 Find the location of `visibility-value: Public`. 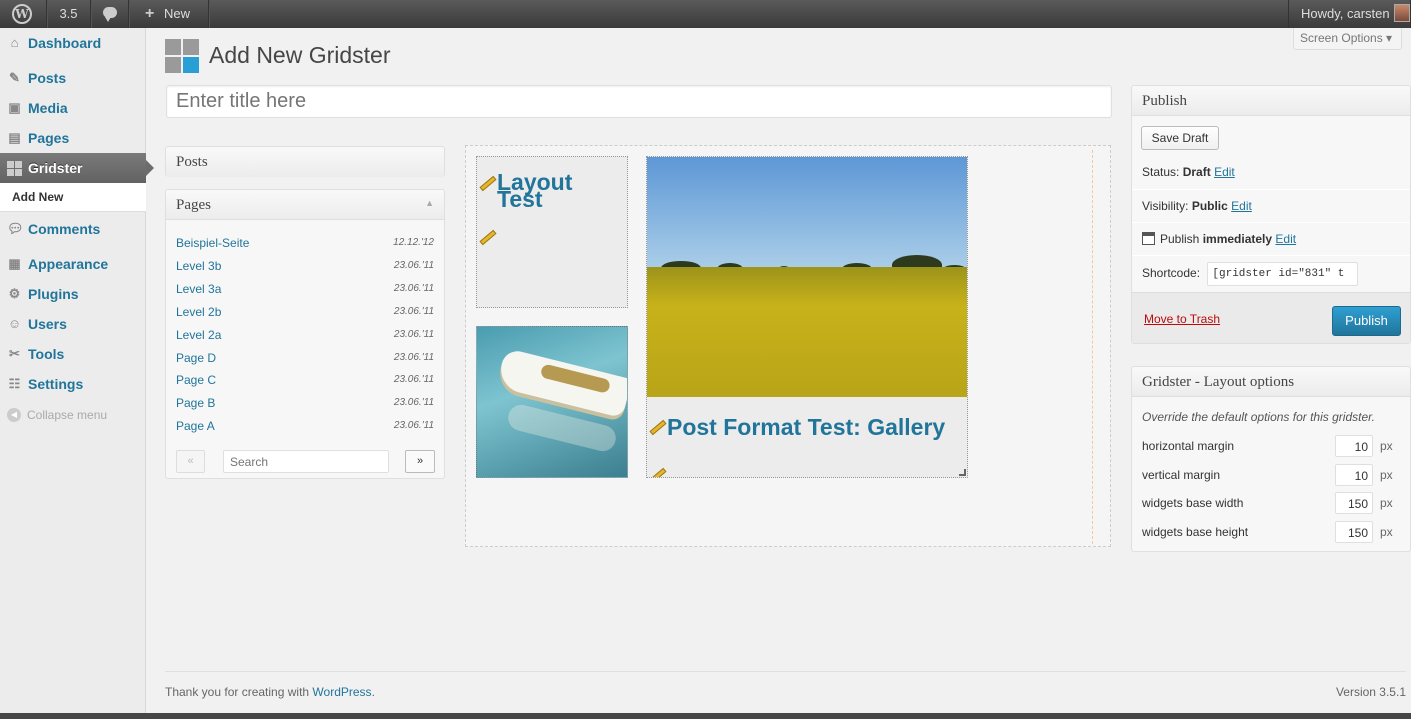

visibility-value: Public is located at coordinates (1209, 206).